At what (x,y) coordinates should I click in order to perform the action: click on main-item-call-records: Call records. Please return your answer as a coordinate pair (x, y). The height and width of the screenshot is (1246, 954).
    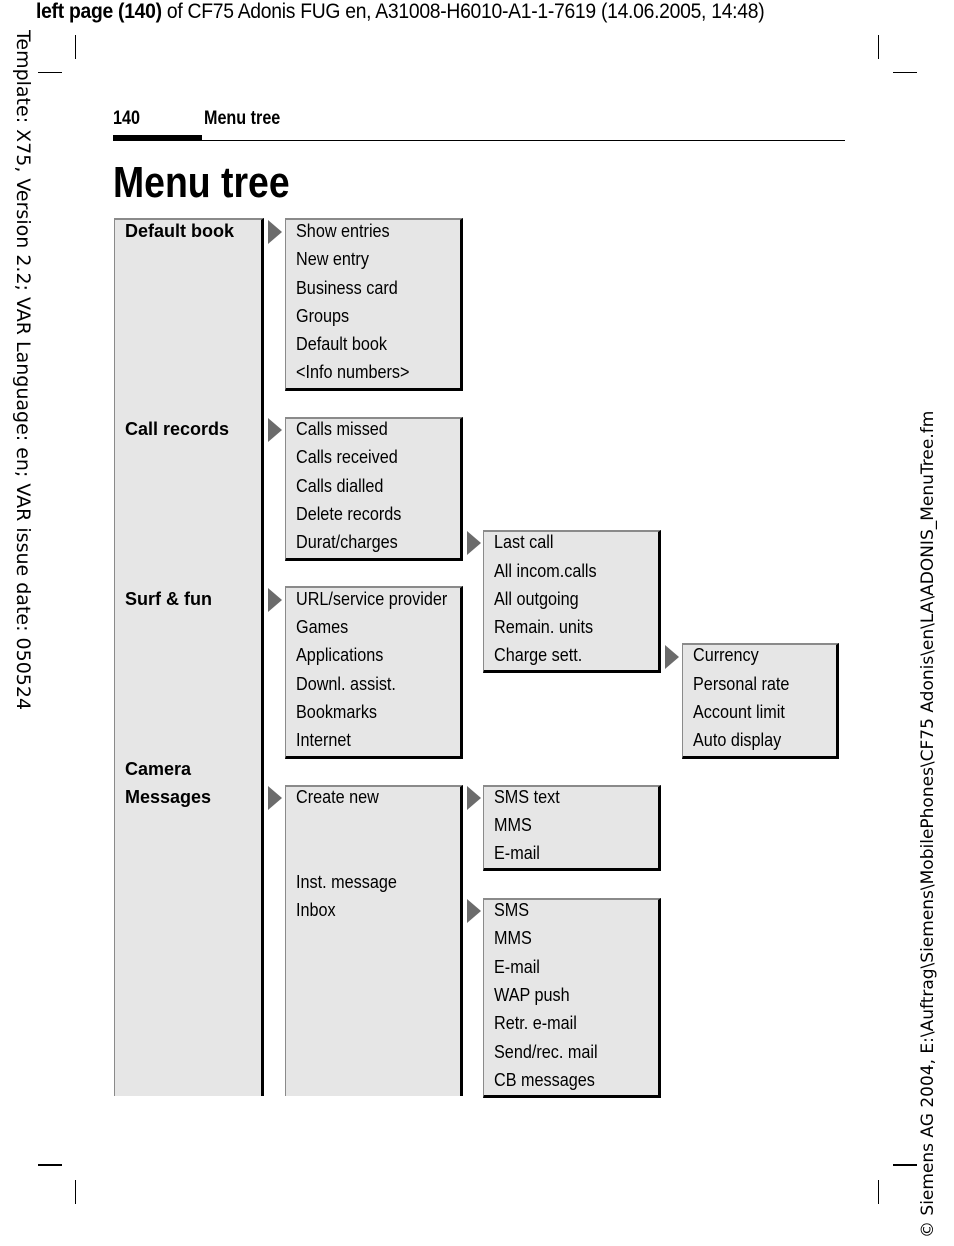
    Looking at the image, I should click on (177, 429).